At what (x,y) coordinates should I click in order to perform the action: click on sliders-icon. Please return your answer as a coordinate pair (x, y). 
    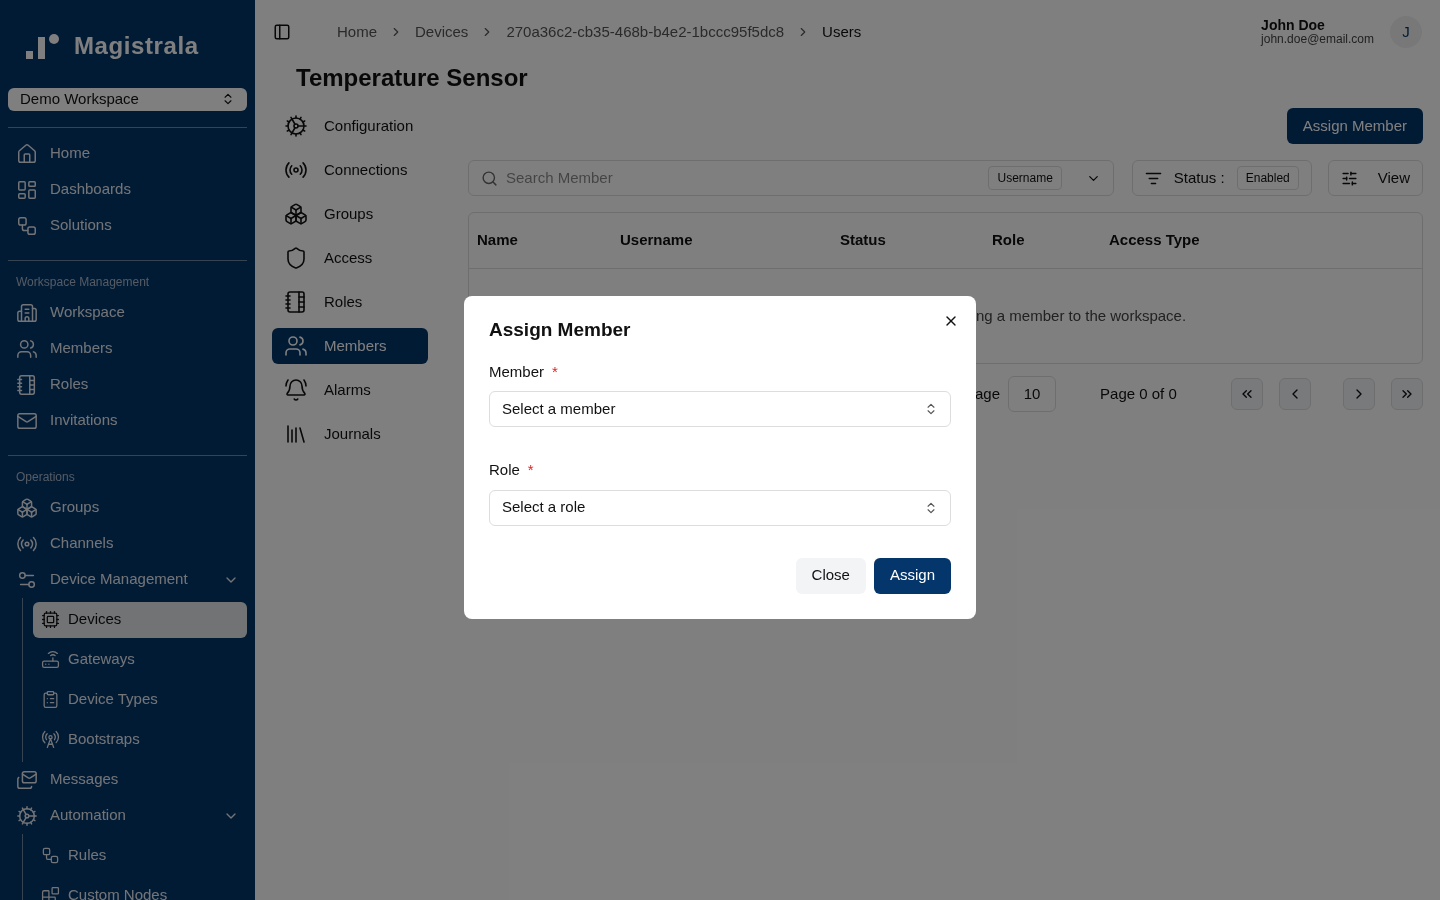
    Looking at the image, I should click on (1349, 178).